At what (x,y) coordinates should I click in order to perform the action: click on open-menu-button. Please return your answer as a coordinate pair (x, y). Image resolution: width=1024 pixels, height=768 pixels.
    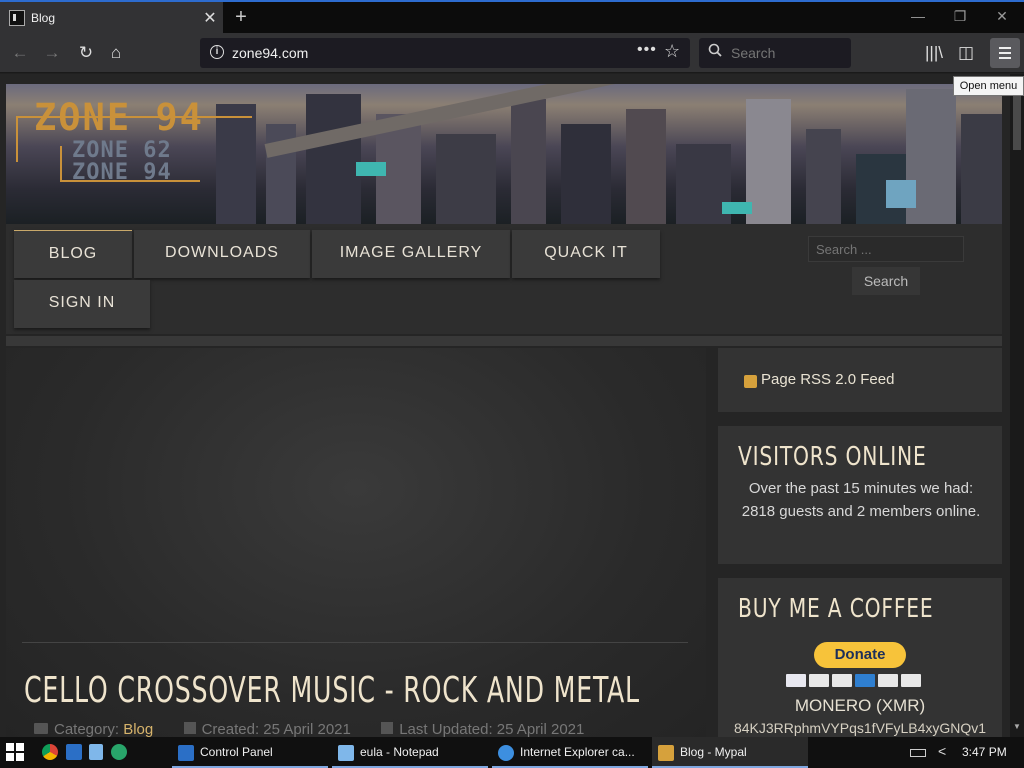
    Looking at the image, I should click on (1005, 53).